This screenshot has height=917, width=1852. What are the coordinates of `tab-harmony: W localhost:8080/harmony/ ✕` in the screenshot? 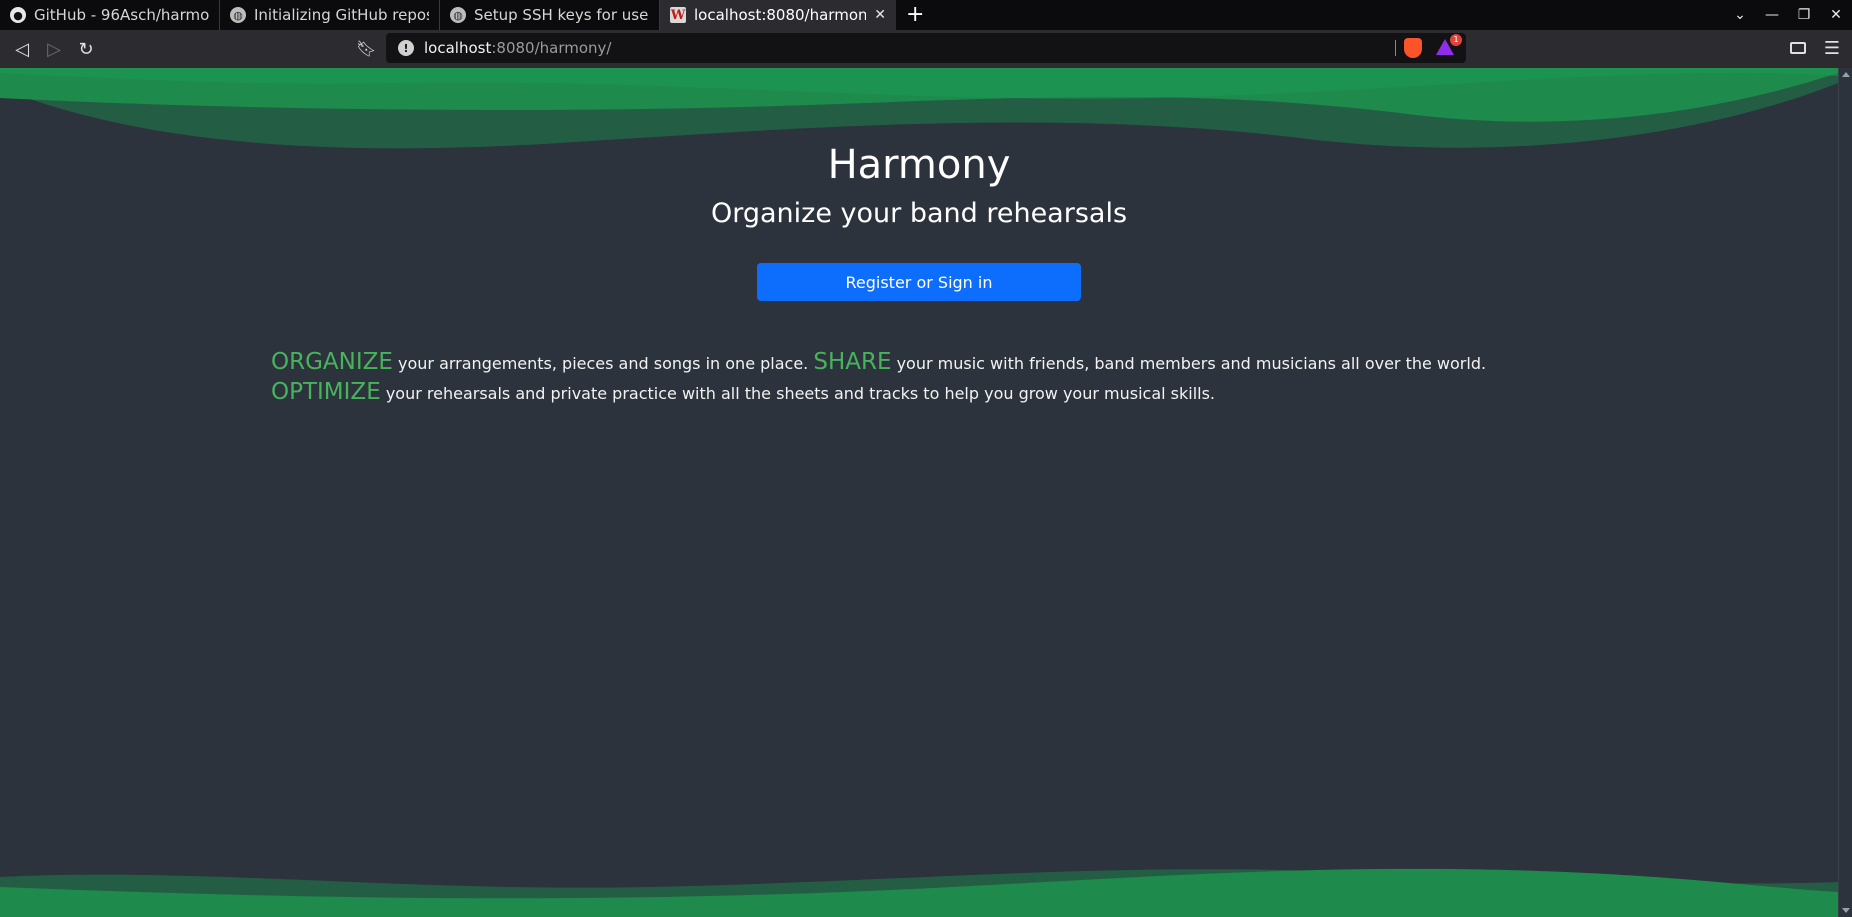 It's located at (778, 15).